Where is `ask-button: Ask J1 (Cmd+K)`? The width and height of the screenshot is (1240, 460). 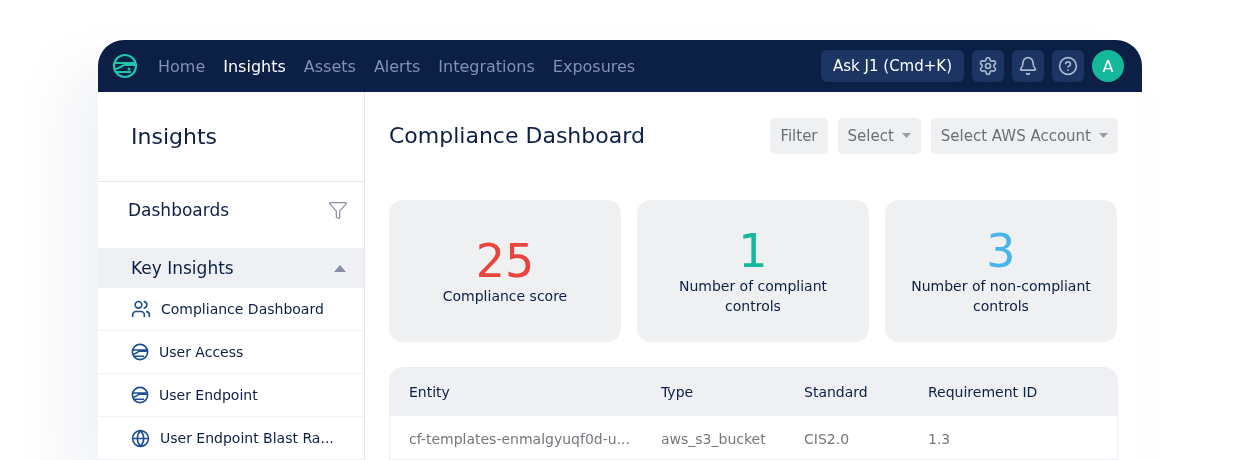 ask-button: Ask J1 (Cmd+K) is located at coordinates (892, 66).